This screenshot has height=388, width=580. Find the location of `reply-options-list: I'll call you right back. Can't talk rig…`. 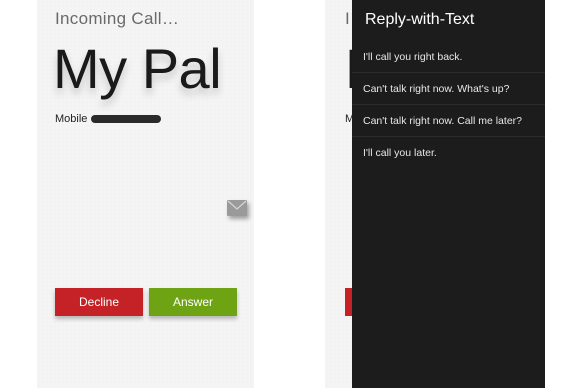

reply-options-list: I'll call you right back. Can't talk rig… is located at coordinates (448, 105).